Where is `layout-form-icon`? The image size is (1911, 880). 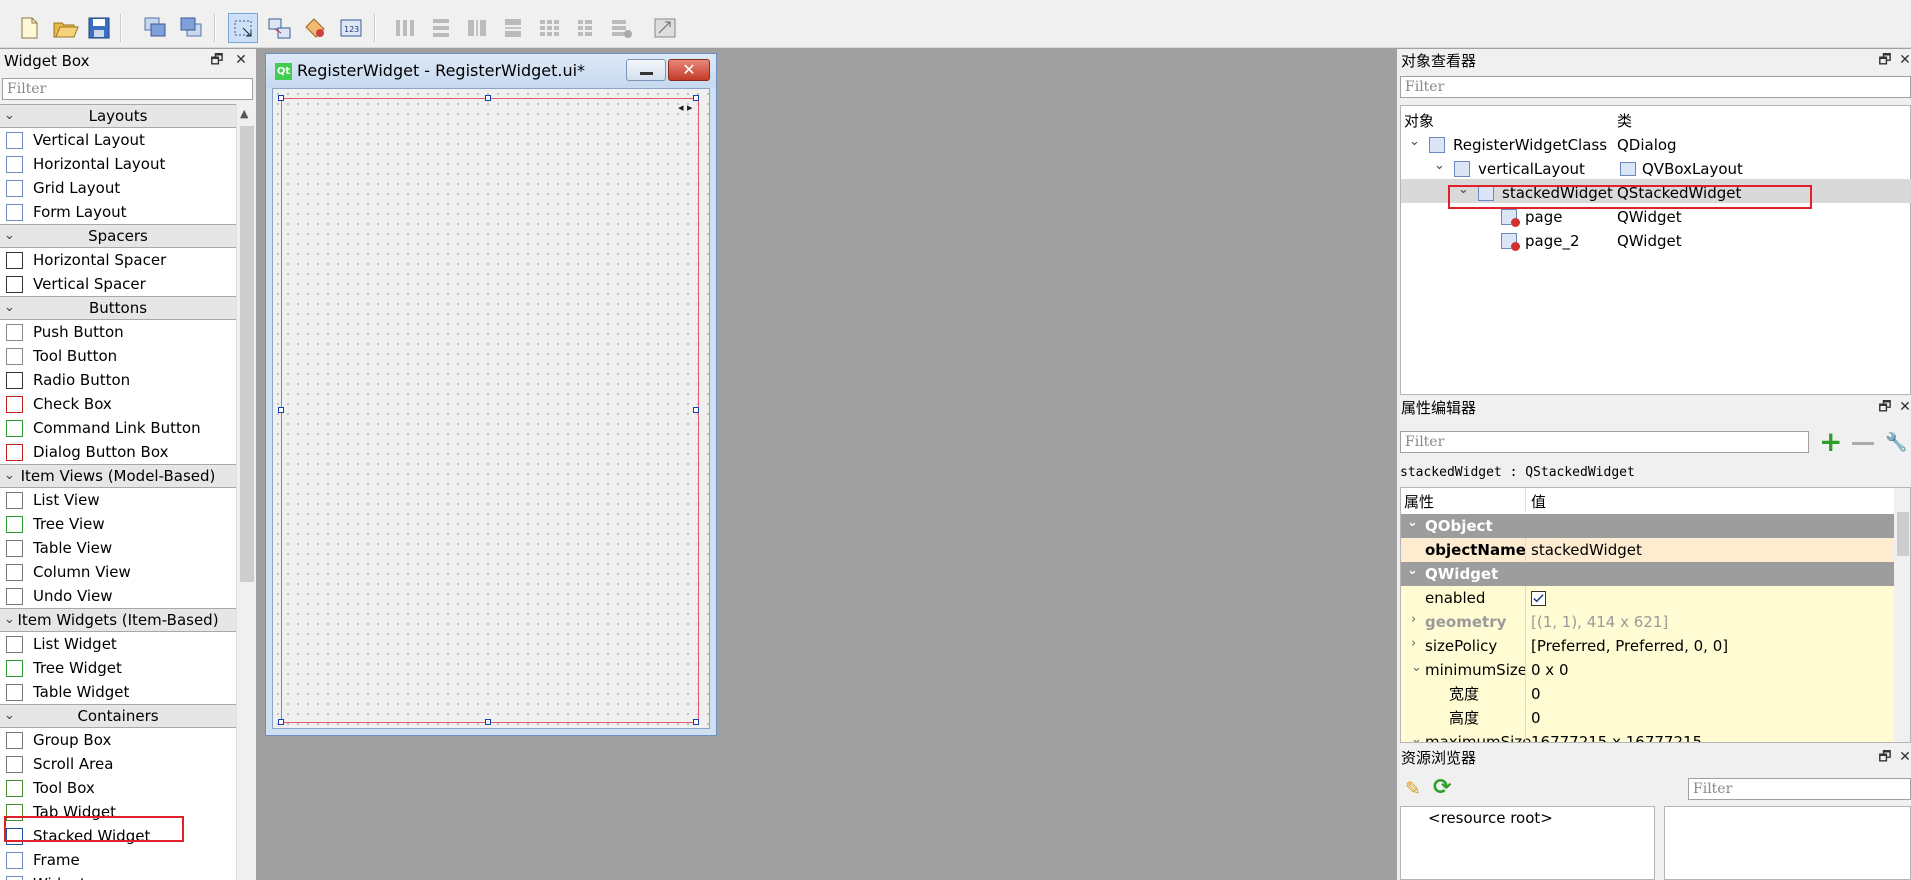 layout-form-icon is located at coordinates (585, 28).